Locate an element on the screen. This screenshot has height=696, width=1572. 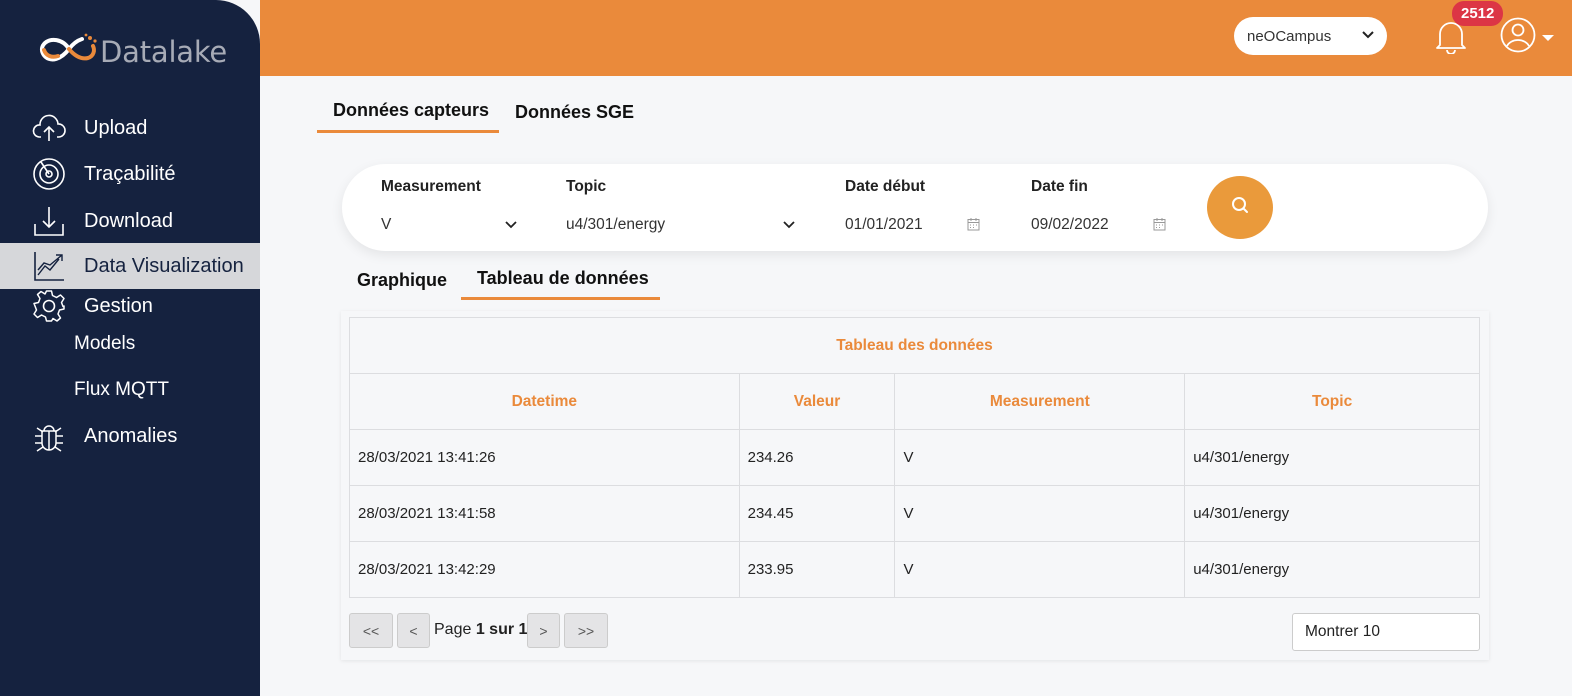
active-subtab-indicator is located at coordinates (560, 298).